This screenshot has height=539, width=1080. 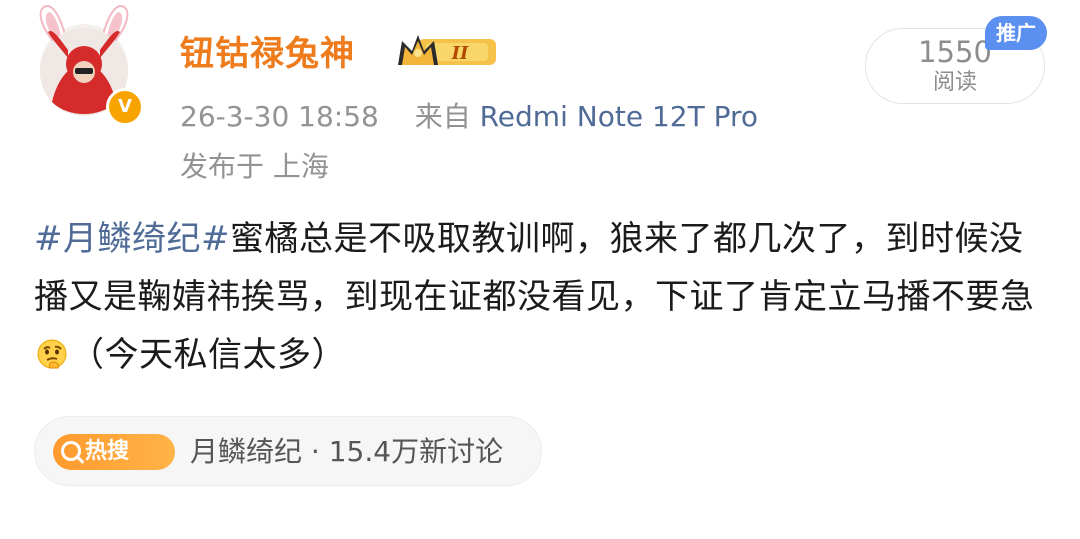 What do you see at coordinates (954, 82) in the screenshot?
I see `read-label: 阅读` at bounding box center [954, 82].